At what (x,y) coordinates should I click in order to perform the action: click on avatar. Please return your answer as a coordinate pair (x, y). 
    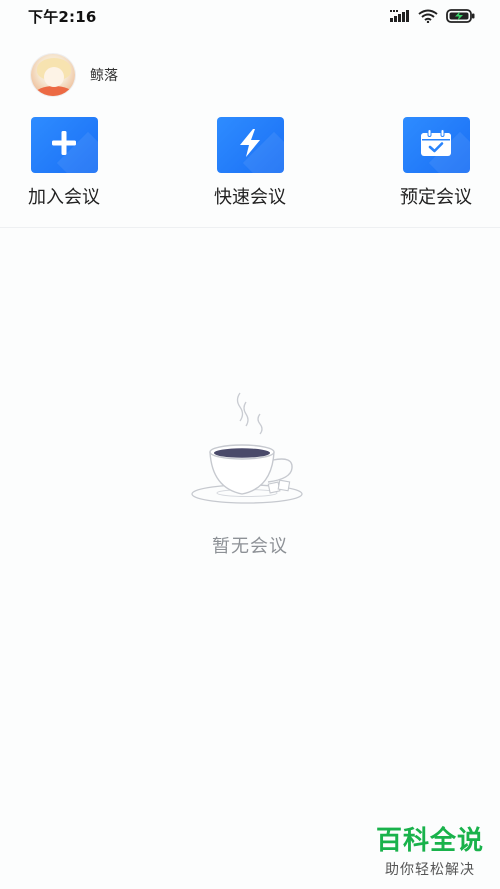
    Looking at the image, I should click on (53, 75).